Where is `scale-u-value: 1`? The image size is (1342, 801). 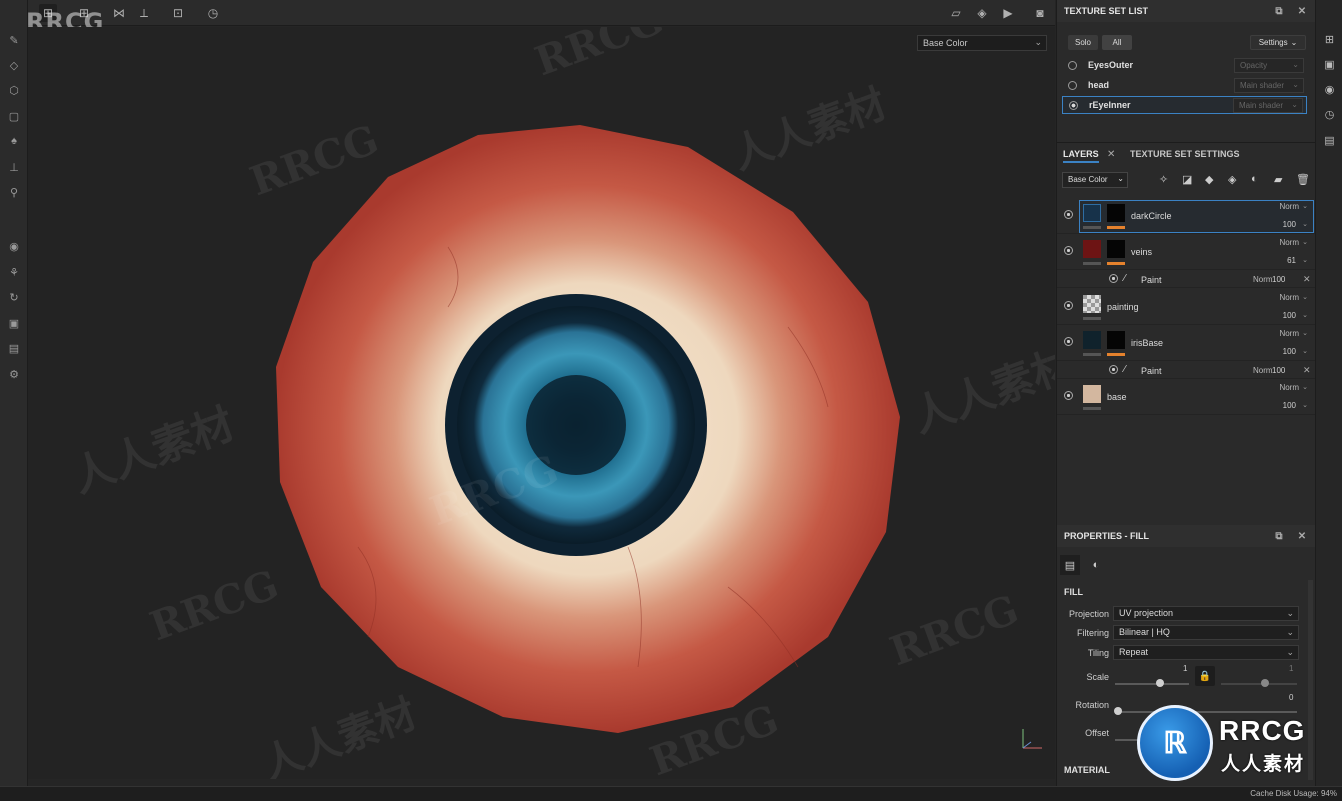 scale-u-value: 1 is located at coordinates (1185, 668).